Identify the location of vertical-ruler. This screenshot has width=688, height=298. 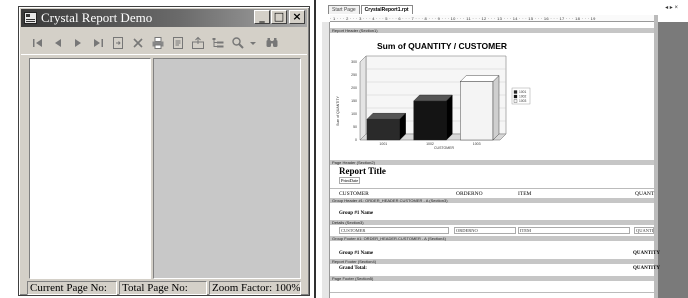
(326, 160).